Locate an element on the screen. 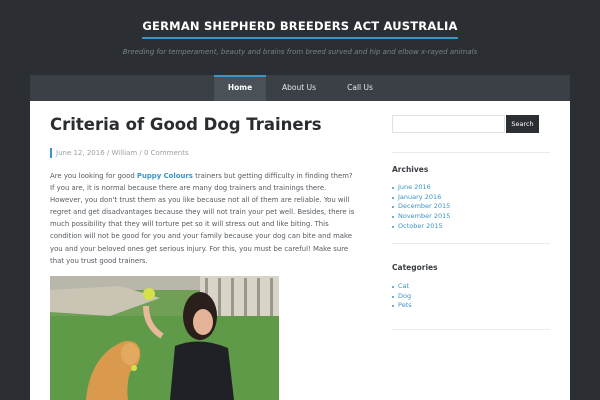  site-title-text: GERMAN SHEPHERD BREEDERS ACT AUSTRALIA is located at coordinates (300, 29).